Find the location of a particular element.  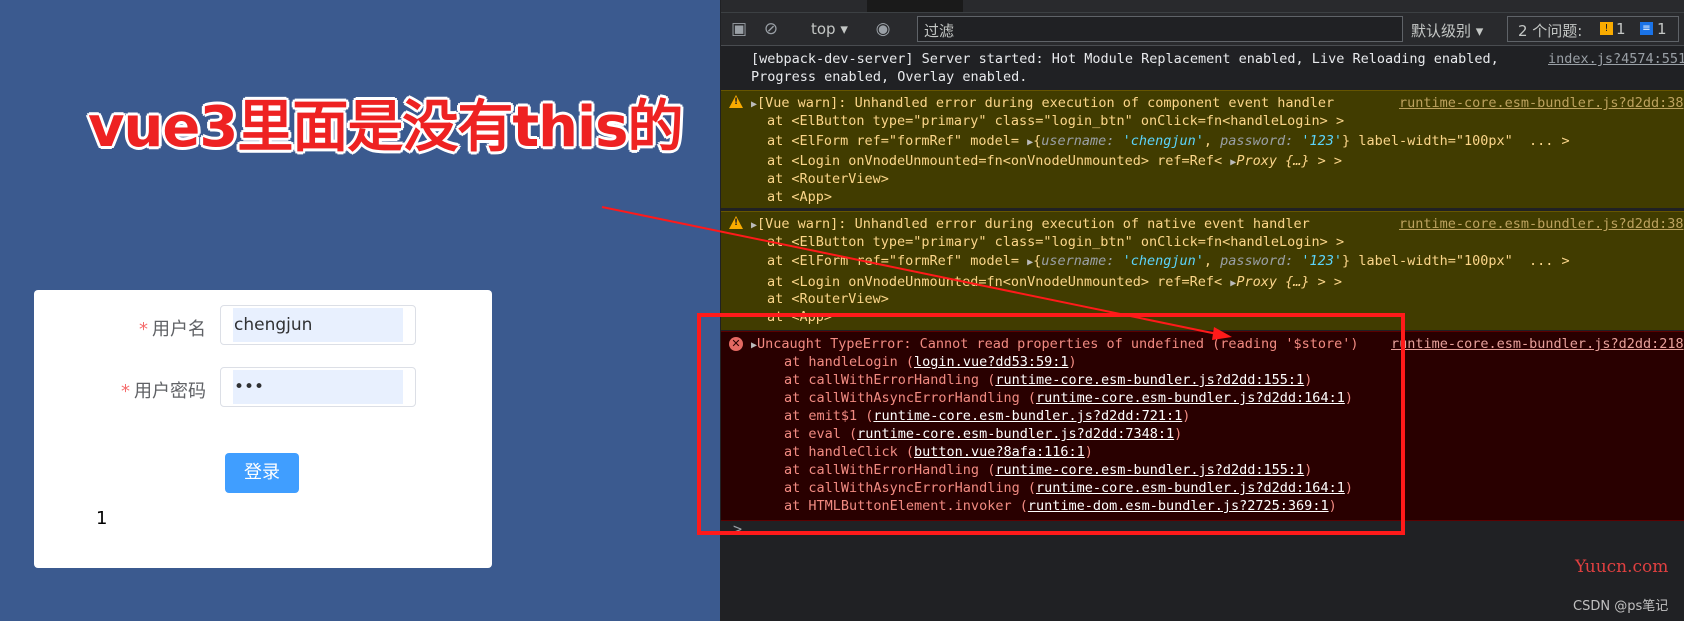

sidebar-toggle-icon: ▣ is located at coordinates (739, 29).